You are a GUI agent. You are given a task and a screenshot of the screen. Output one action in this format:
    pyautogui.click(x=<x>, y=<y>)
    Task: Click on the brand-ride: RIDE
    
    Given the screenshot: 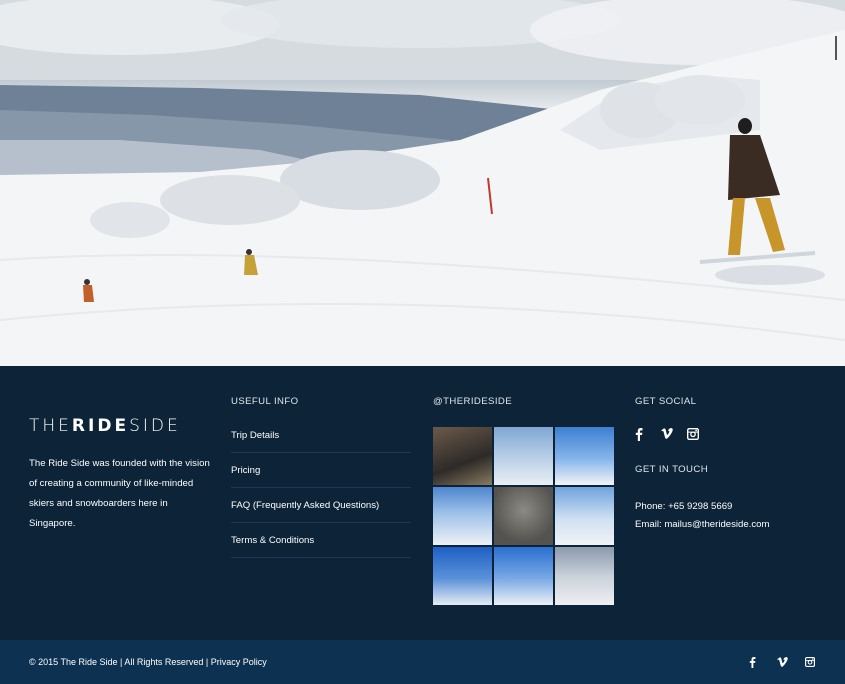 What is the action you would take?
    pyautogui.click(x=100, y=426)
    